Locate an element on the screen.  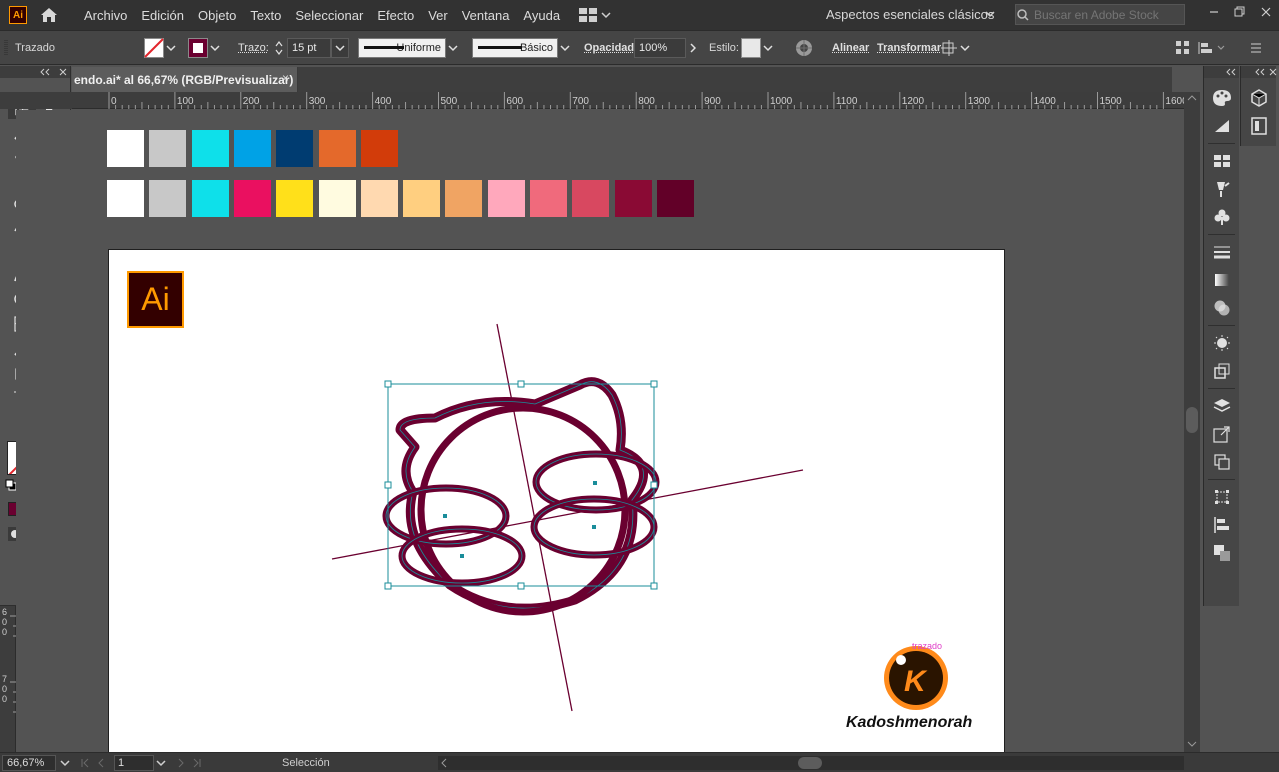
align-panel-button is located at coordinates (1183, 47).